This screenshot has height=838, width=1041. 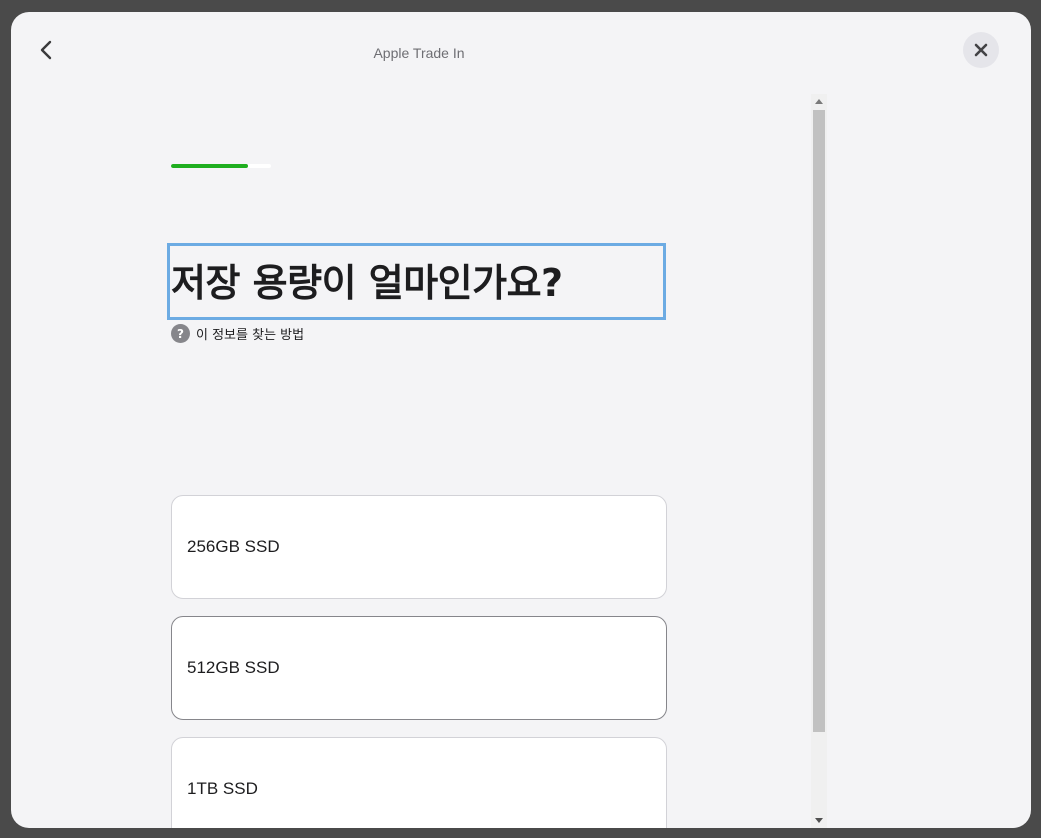 What do you see at coordinates (367, 283) in the screenshot?
I see `question-title: 저장 용량이 얼마인가요?` at bounding box center [367, 283].